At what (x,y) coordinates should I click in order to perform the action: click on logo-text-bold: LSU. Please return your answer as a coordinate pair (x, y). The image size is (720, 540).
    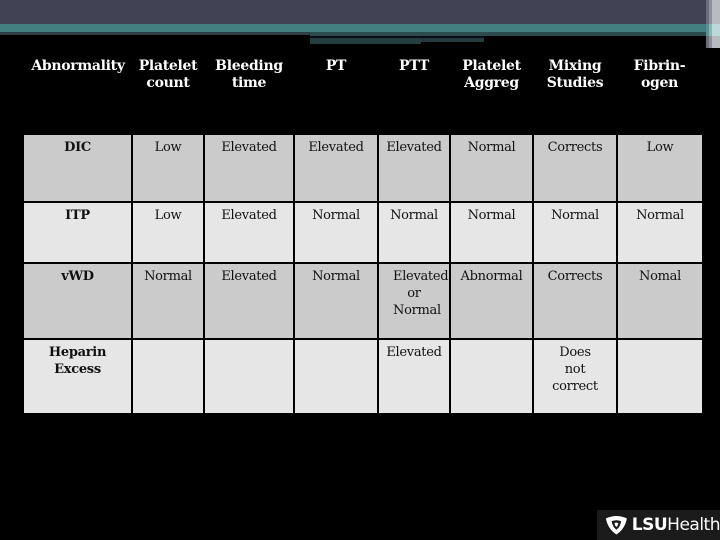
    Looking at the image, I should click on (649, 525).